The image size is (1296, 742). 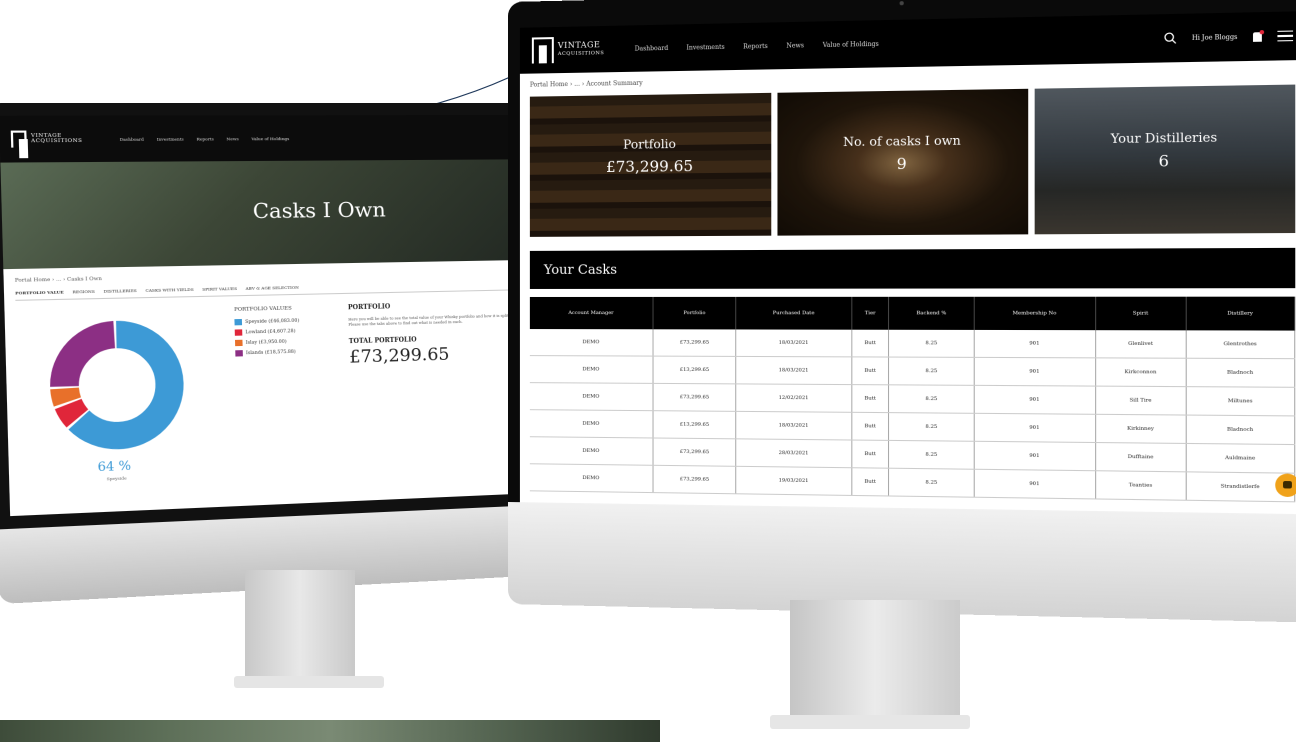 What do you see at coordinates (1140, 313) in the screenshot?
I see `col-spirit: Spirit` at bounding box center [1140, 313].